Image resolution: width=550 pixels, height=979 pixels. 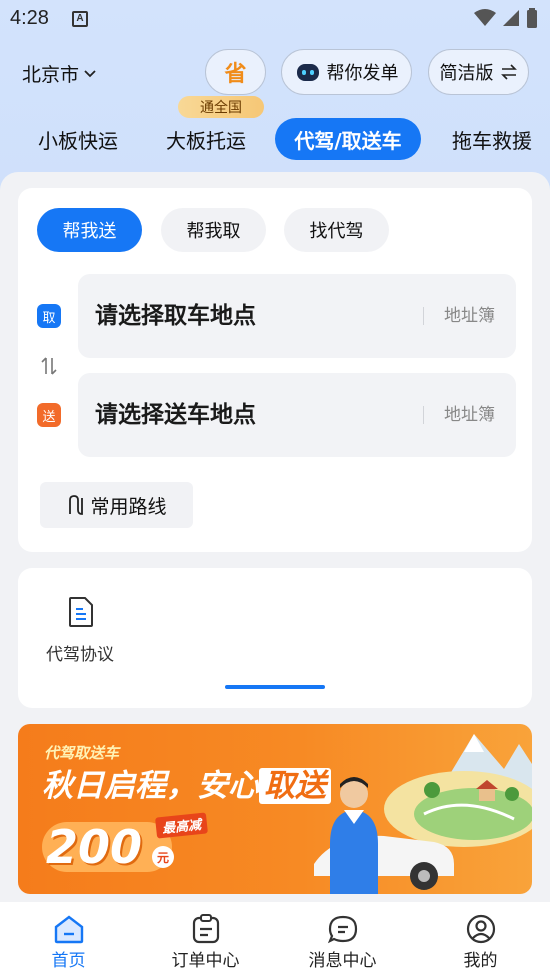 What do you see at coordinates (466, 73) in the screenshot?
I see `simple-mode-label: 简洁版` at bounding box center [466, 73].